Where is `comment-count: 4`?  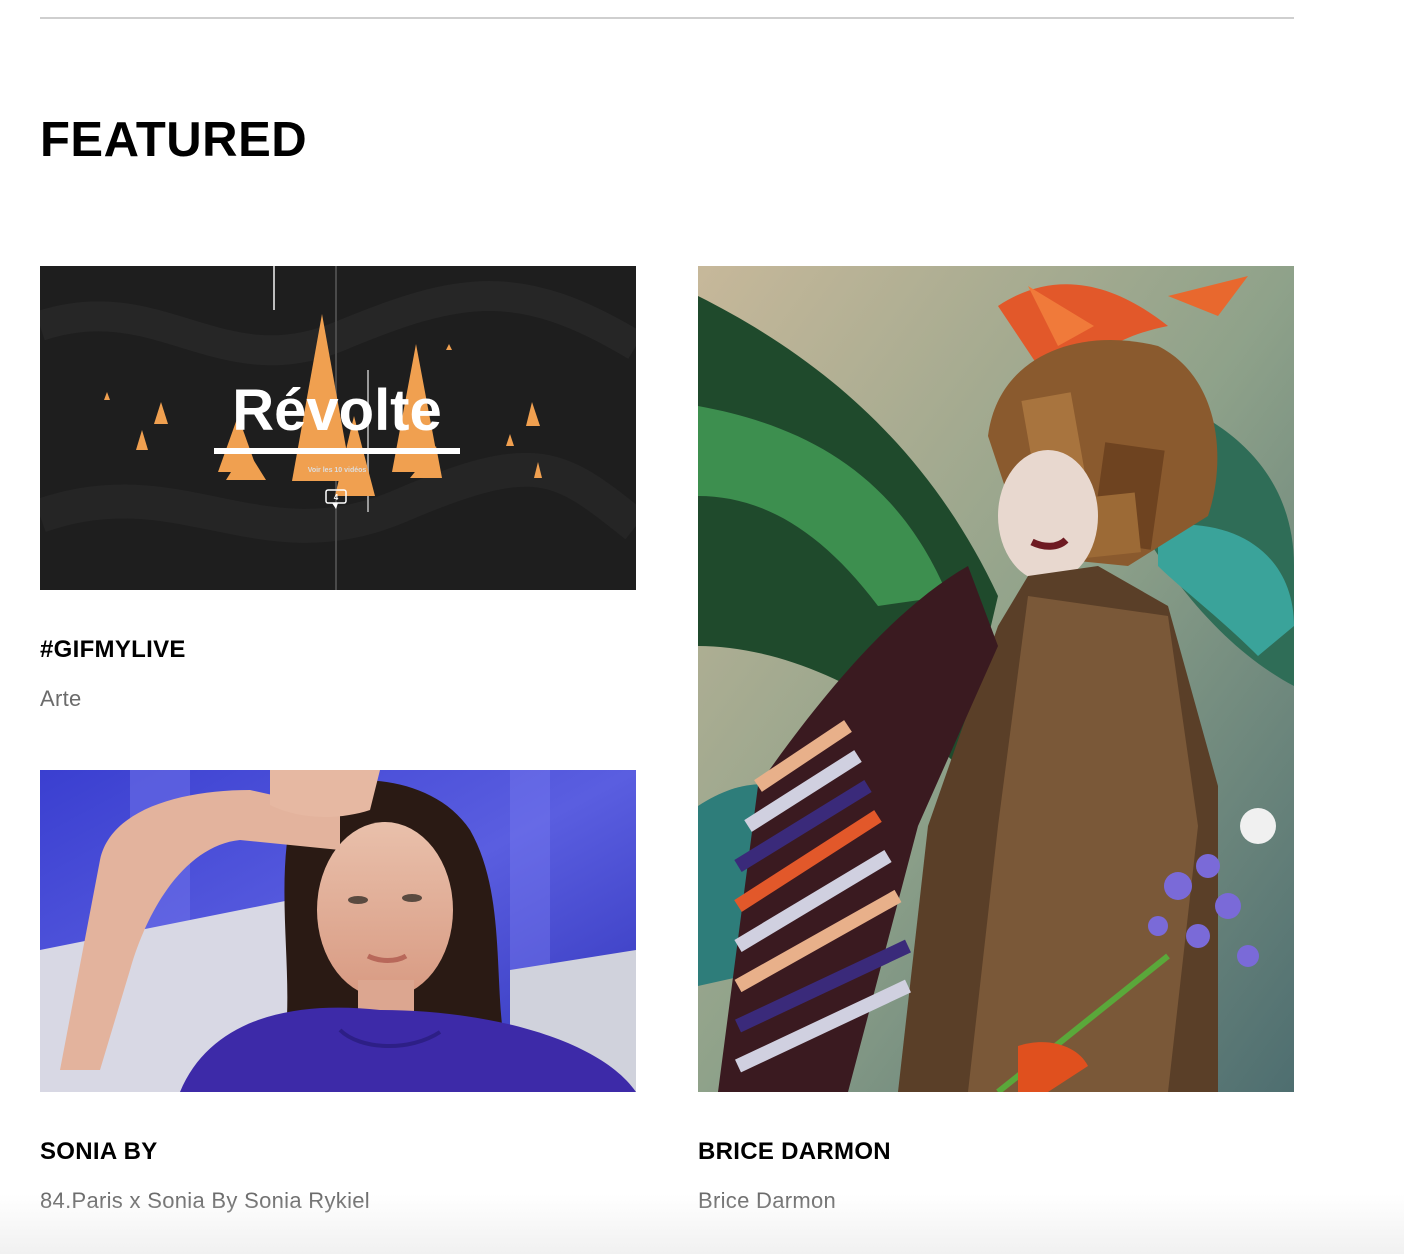 comment-count: 4 is located at coordinates (336, 497).